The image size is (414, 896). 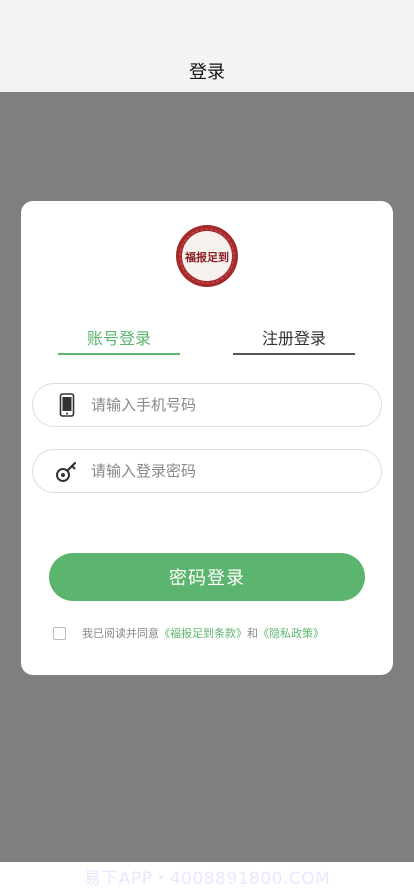 I want to click on password-field, so click(x=207, y=471).